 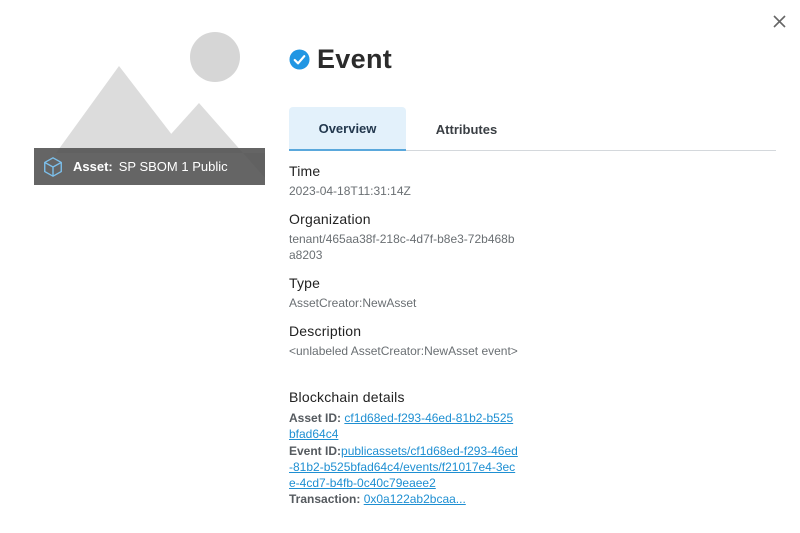 I want to click on type-field: Type AssetCreator:NewAsset, so click(x=409, y=293).